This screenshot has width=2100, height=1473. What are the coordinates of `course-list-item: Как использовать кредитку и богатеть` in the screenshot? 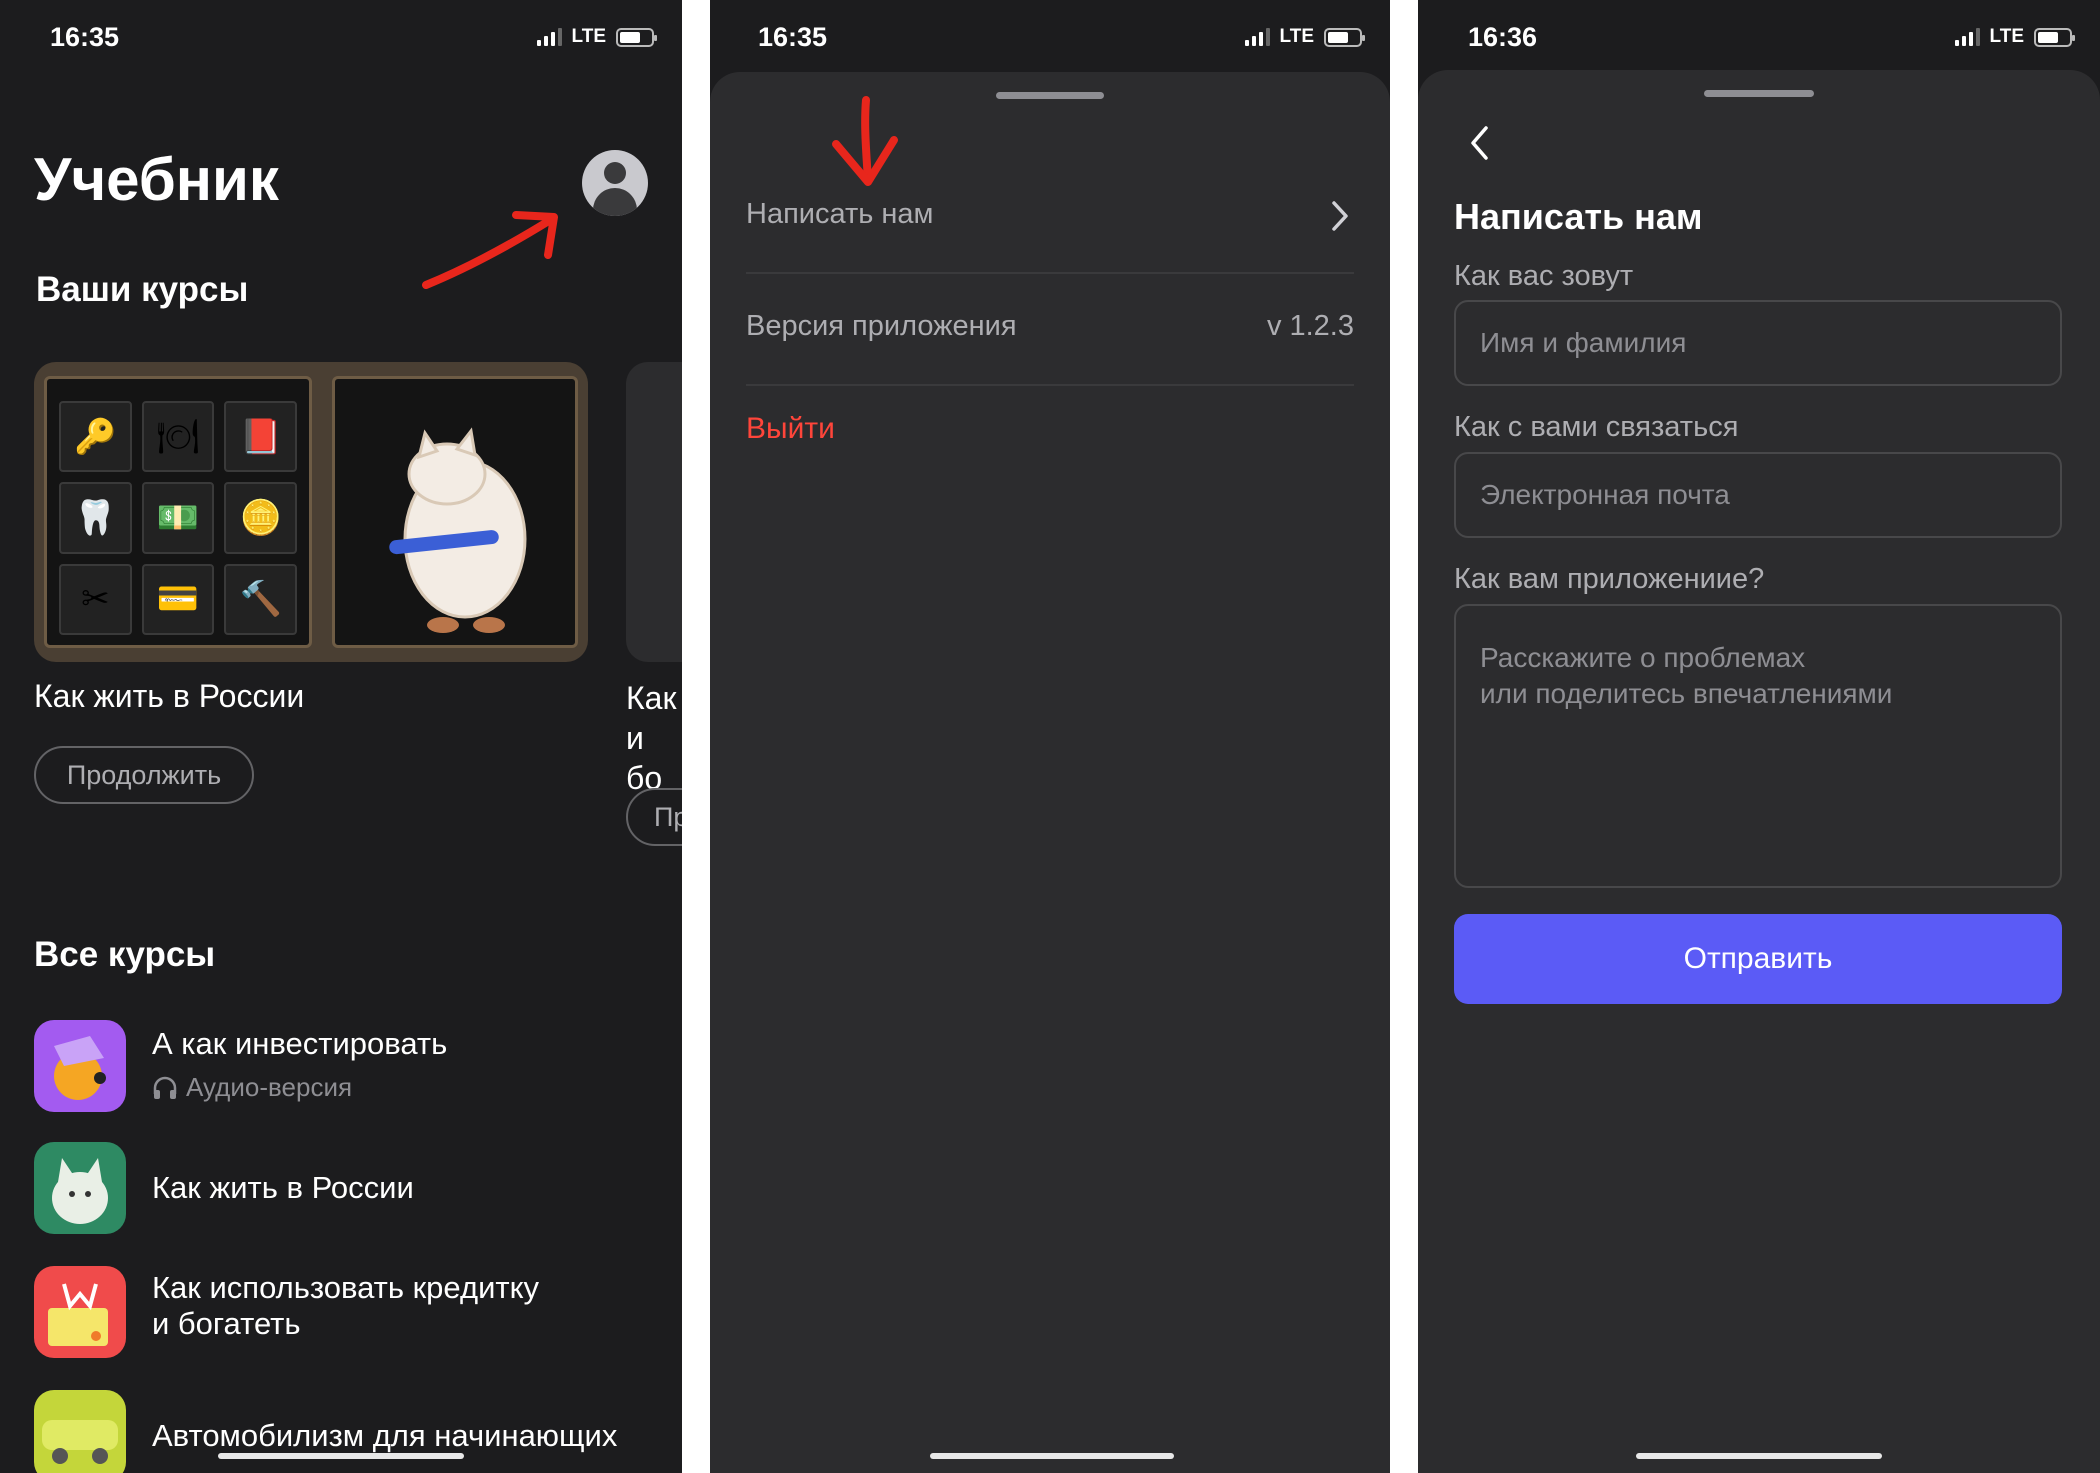 It's located at (354, 1312).